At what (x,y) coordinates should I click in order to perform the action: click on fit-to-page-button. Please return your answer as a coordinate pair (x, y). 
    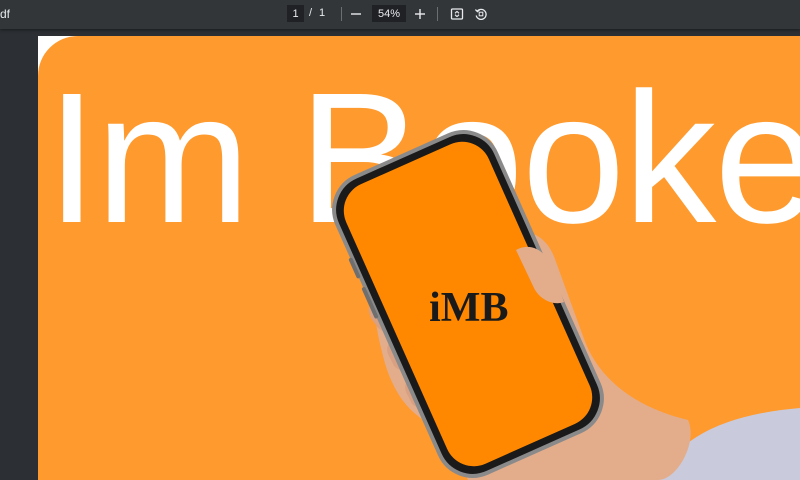
    Looking at the image, I should click on (457, 14).